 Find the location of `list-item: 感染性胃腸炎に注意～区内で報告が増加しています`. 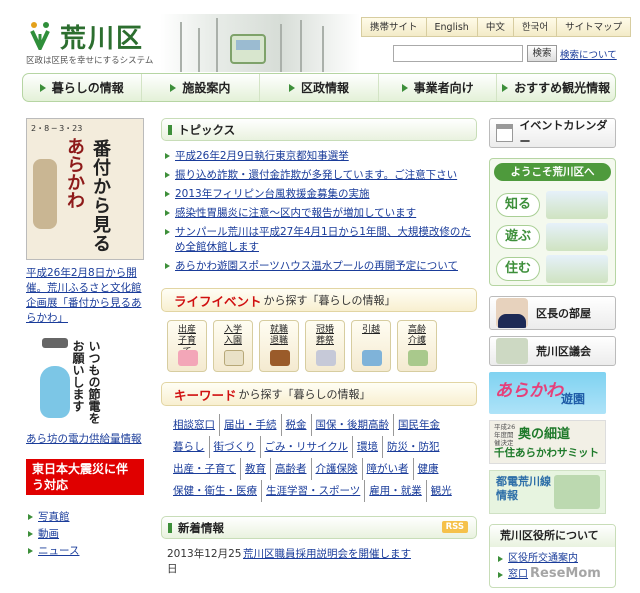

list-item: 感染性胃腸炎に注意～区内で報告が増加しています is located at coordinates (319, 213).